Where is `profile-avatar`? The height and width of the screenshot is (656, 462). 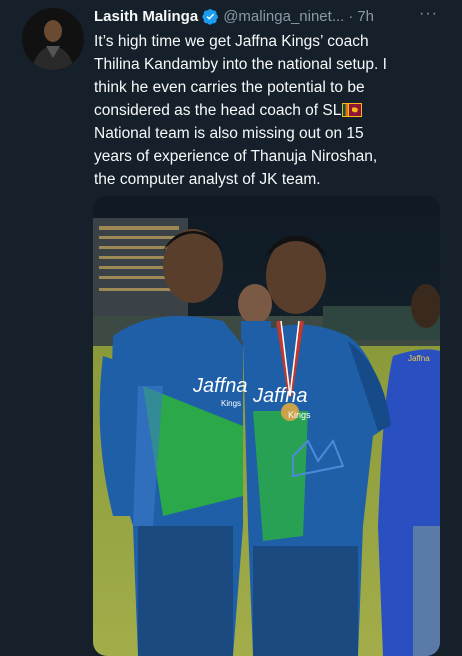
profile-avatar is located at coordinates (53, 39).